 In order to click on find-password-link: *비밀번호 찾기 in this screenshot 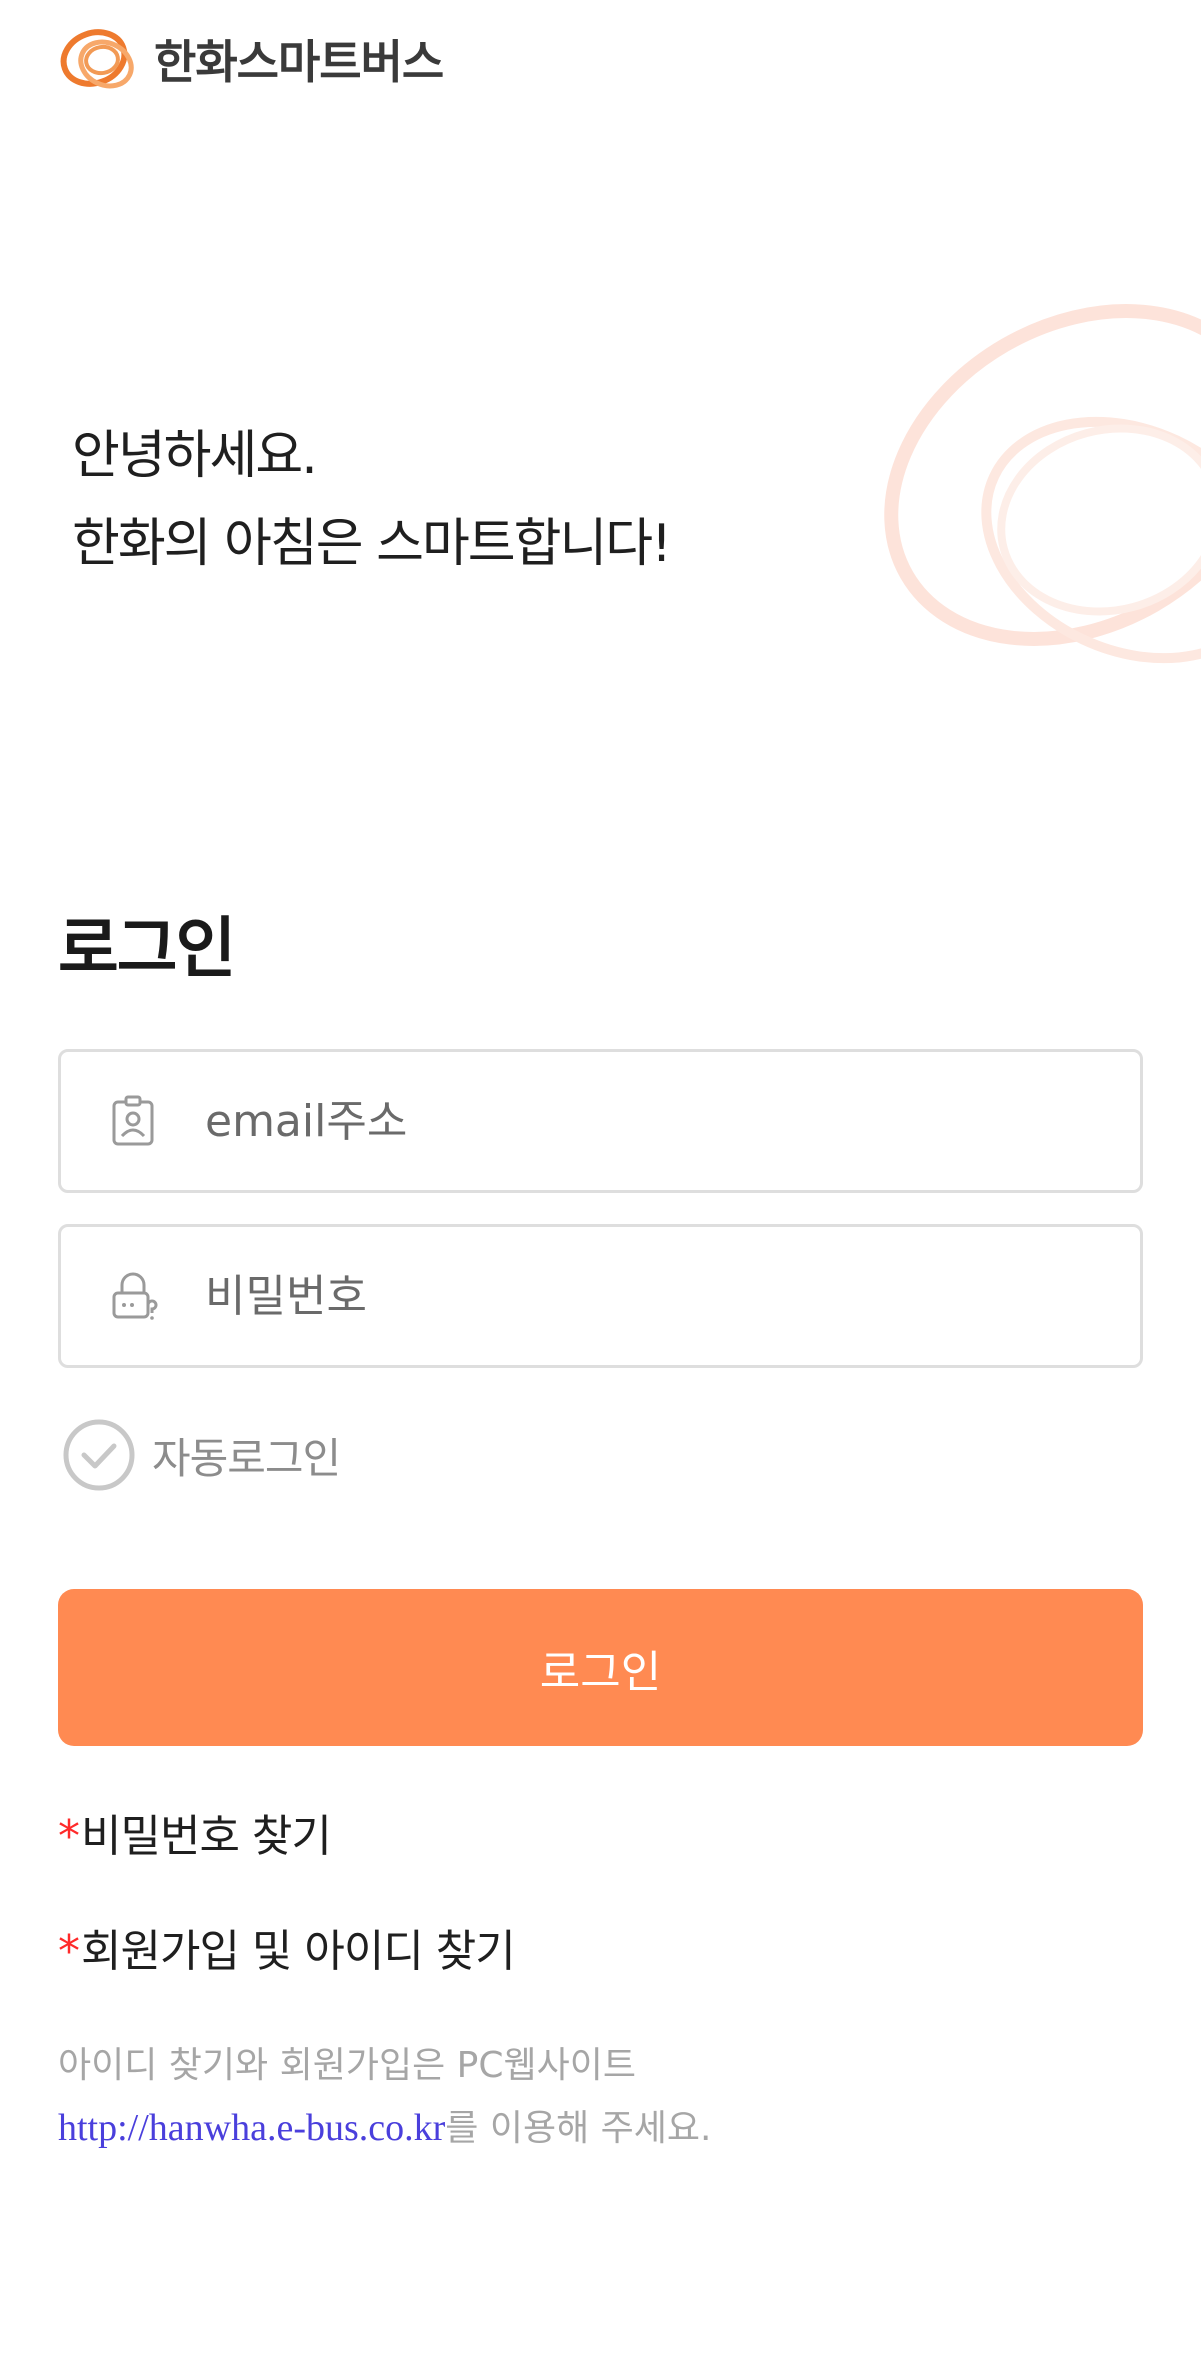, I will do `click(195, 1832)`.